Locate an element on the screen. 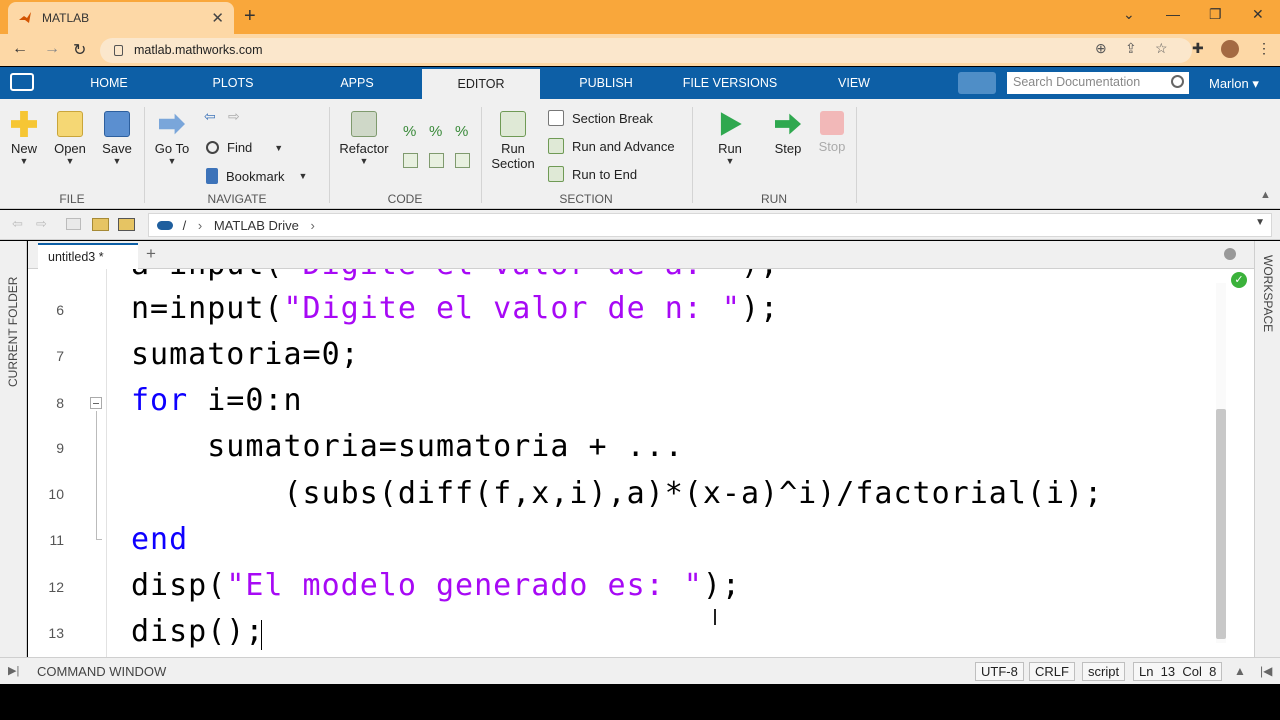 The image size is (1280, 720). reload-icon: ↻ is located at coordinates (79, 50).